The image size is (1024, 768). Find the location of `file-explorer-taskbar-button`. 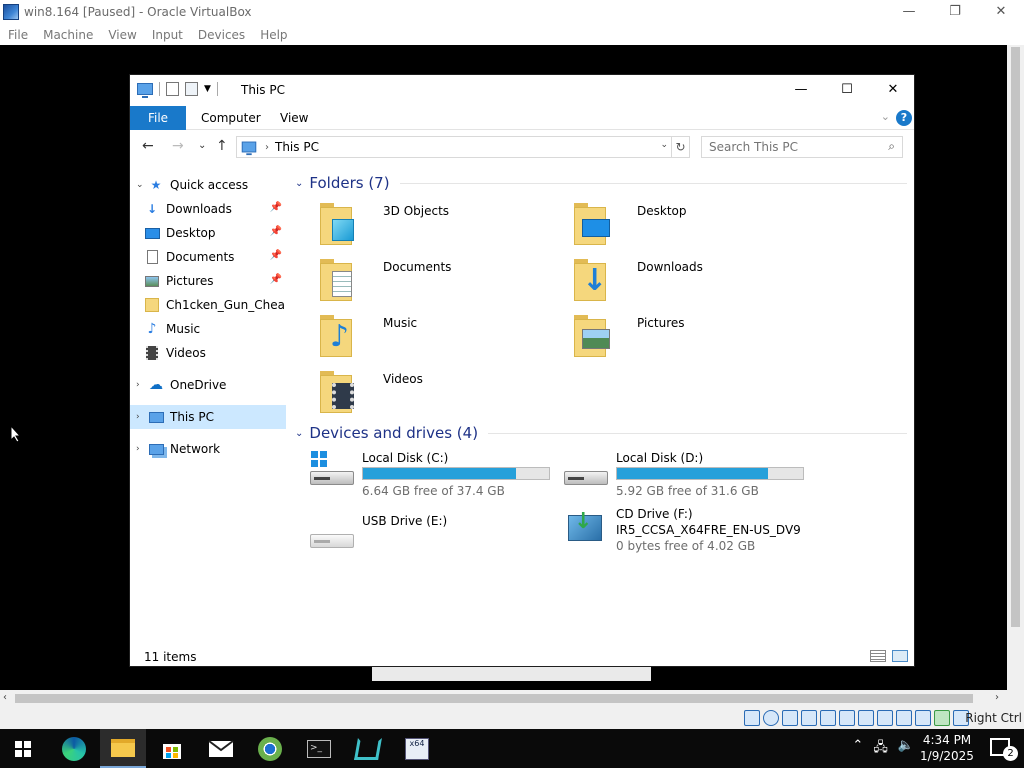

file-explorer-taskbar-button is located at coordinates (123, 748).